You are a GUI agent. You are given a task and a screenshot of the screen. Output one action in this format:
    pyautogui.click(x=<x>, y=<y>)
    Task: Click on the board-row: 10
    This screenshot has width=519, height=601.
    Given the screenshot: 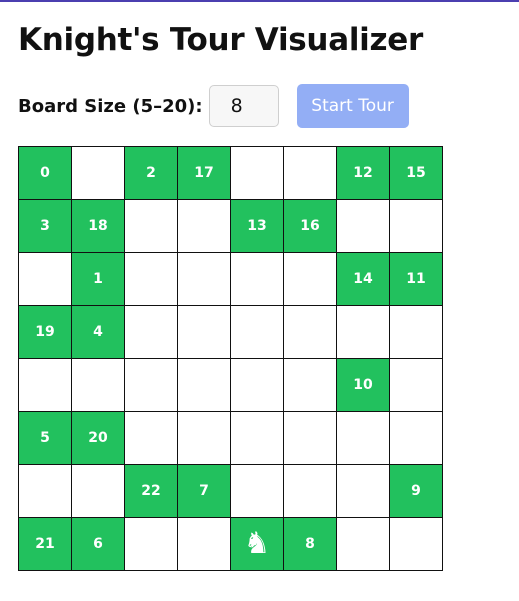 What is the action you would take?
    pyautogui.click(x=230, y=385)
    